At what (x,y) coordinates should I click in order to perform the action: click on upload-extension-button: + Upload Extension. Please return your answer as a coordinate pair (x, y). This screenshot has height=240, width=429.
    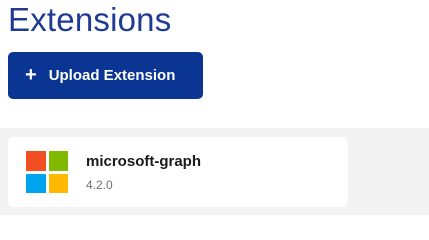
    Looking at the image, I should click on (105, 75).